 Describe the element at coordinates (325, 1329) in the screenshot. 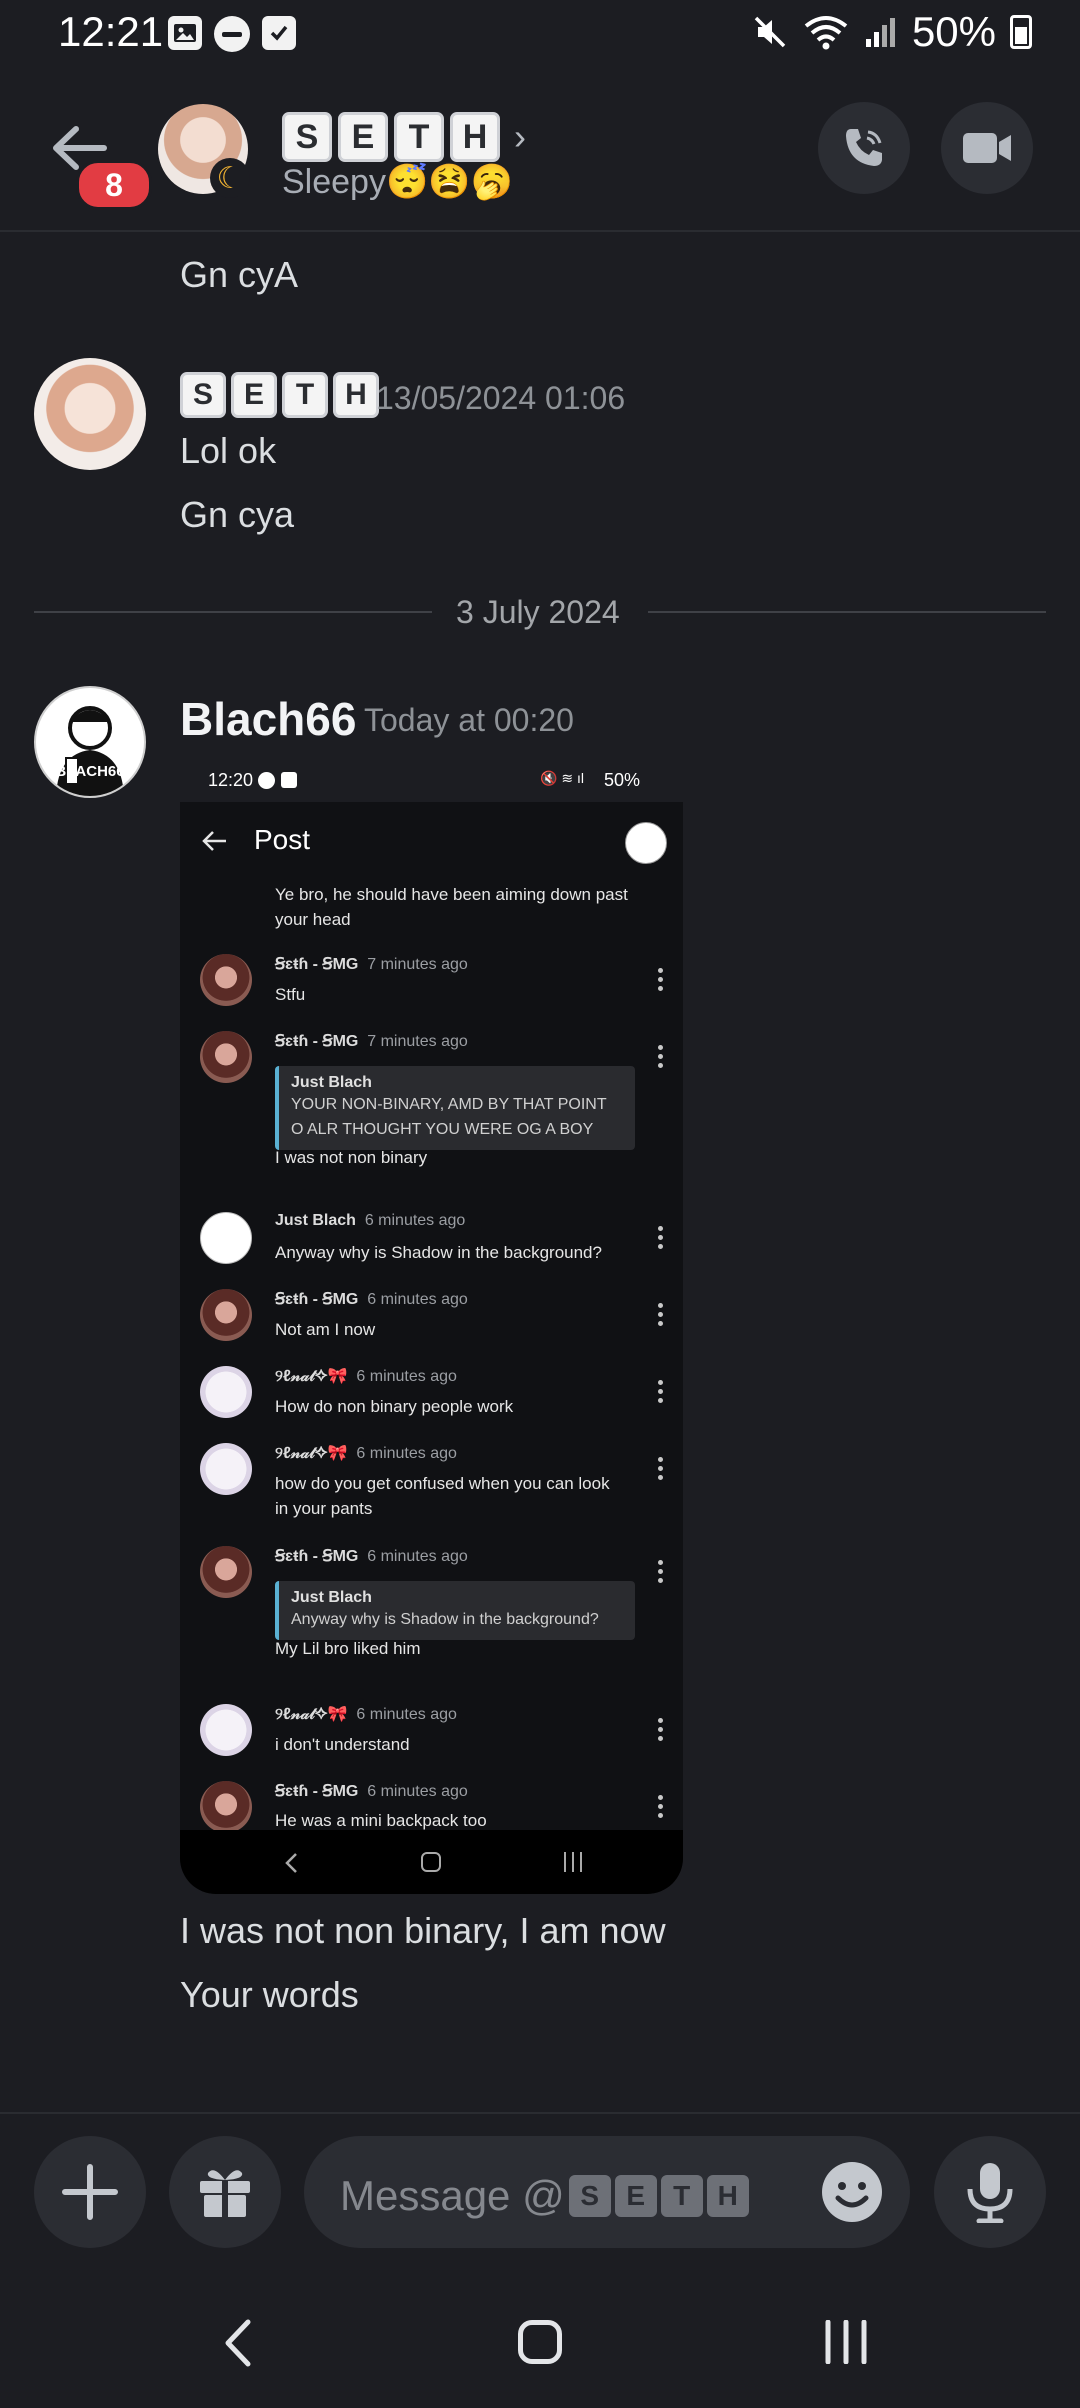

I see `comment-text: Not am I now` at that location.